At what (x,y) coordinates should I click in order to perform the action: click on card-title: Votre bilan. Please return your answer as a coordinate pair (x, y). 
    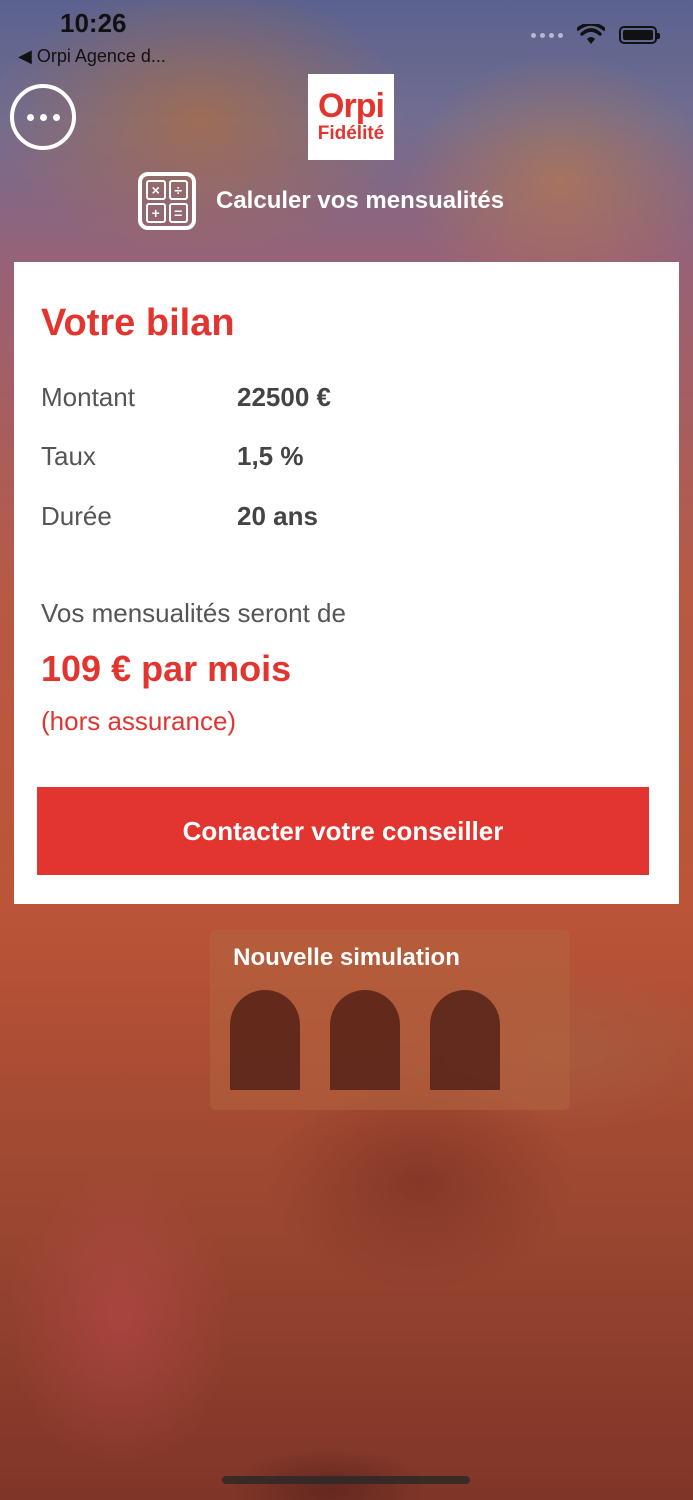
    Looking at the image, I should click on (138, 323).